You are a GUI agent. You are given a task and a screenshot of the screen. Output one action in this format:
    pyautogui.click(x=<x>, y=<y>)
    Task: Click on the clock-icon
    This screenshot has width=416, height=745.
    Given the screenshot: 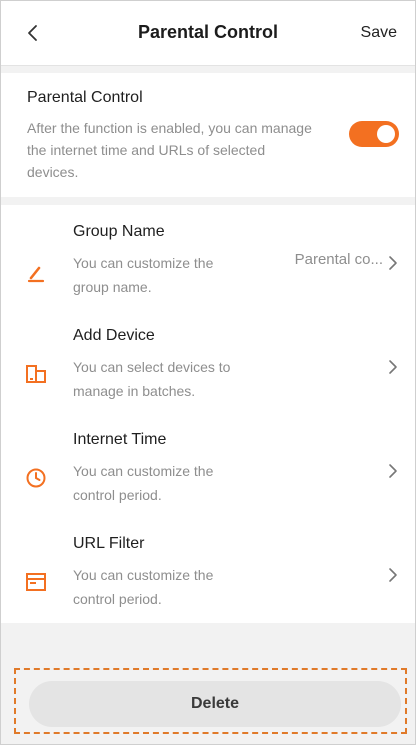 What is the action you would take?
    pyautogui.click(x=36, y=478)
    